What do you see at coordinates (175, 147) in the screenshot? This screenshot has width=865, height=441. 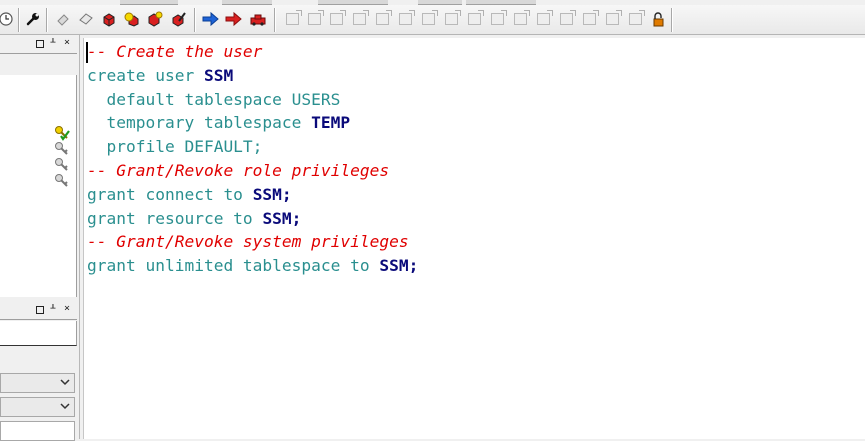 I see `code-token-kw: profile DEFAULT;` at bounding box center [175, 147].